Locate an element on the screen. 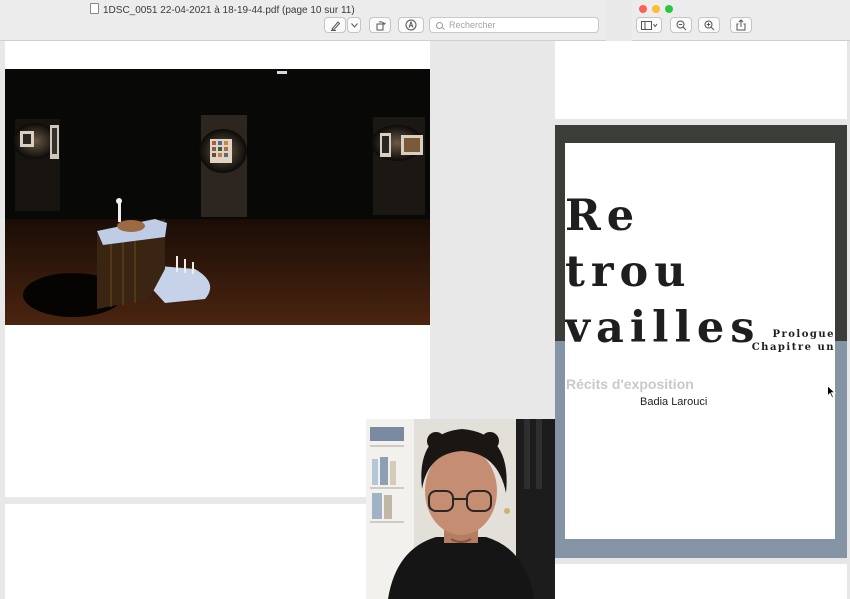  zoom-out-button is located at coordinates (681, 25).